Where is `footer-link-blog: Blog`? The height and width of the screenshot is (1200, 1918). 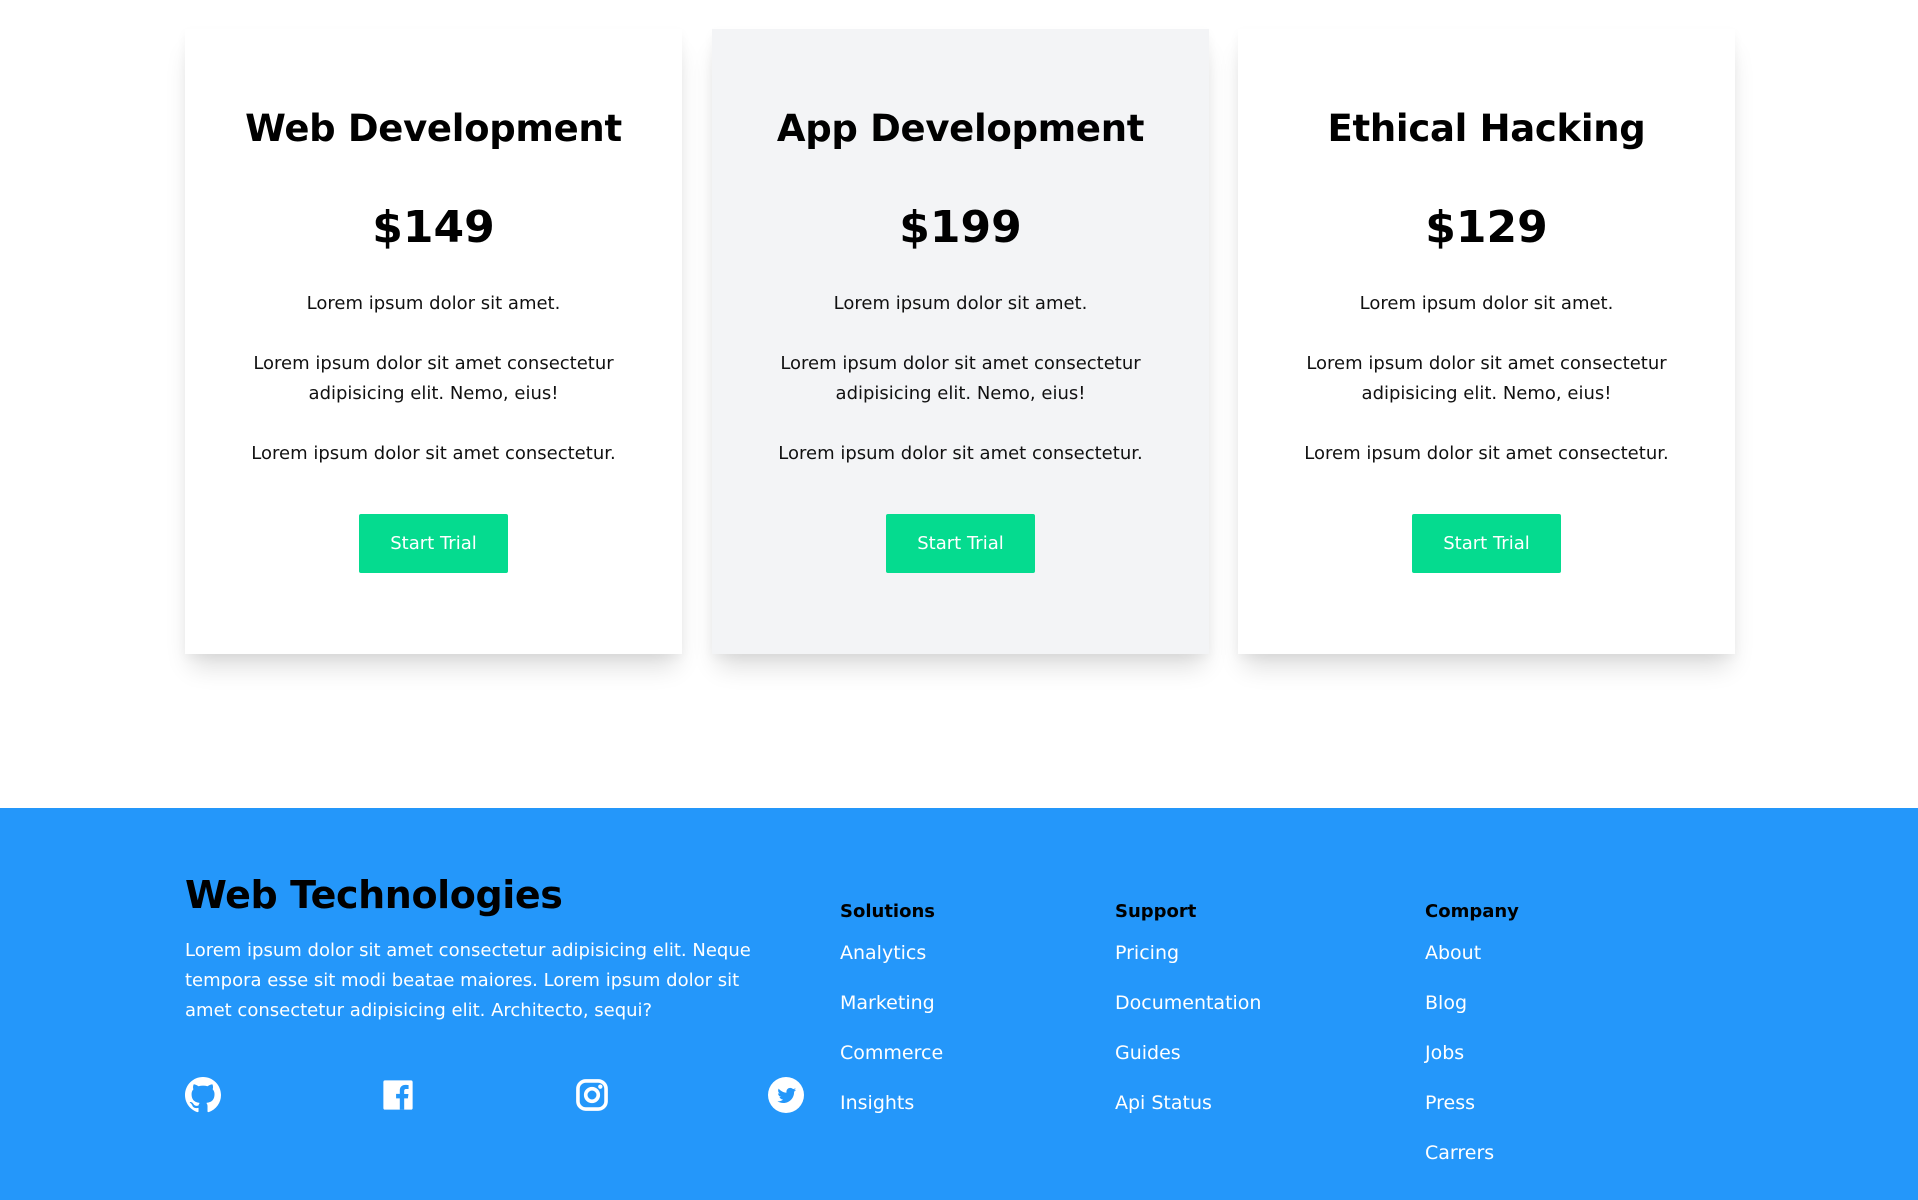
footer-link-blog: Blog is located at coordinates (1446, 1003).